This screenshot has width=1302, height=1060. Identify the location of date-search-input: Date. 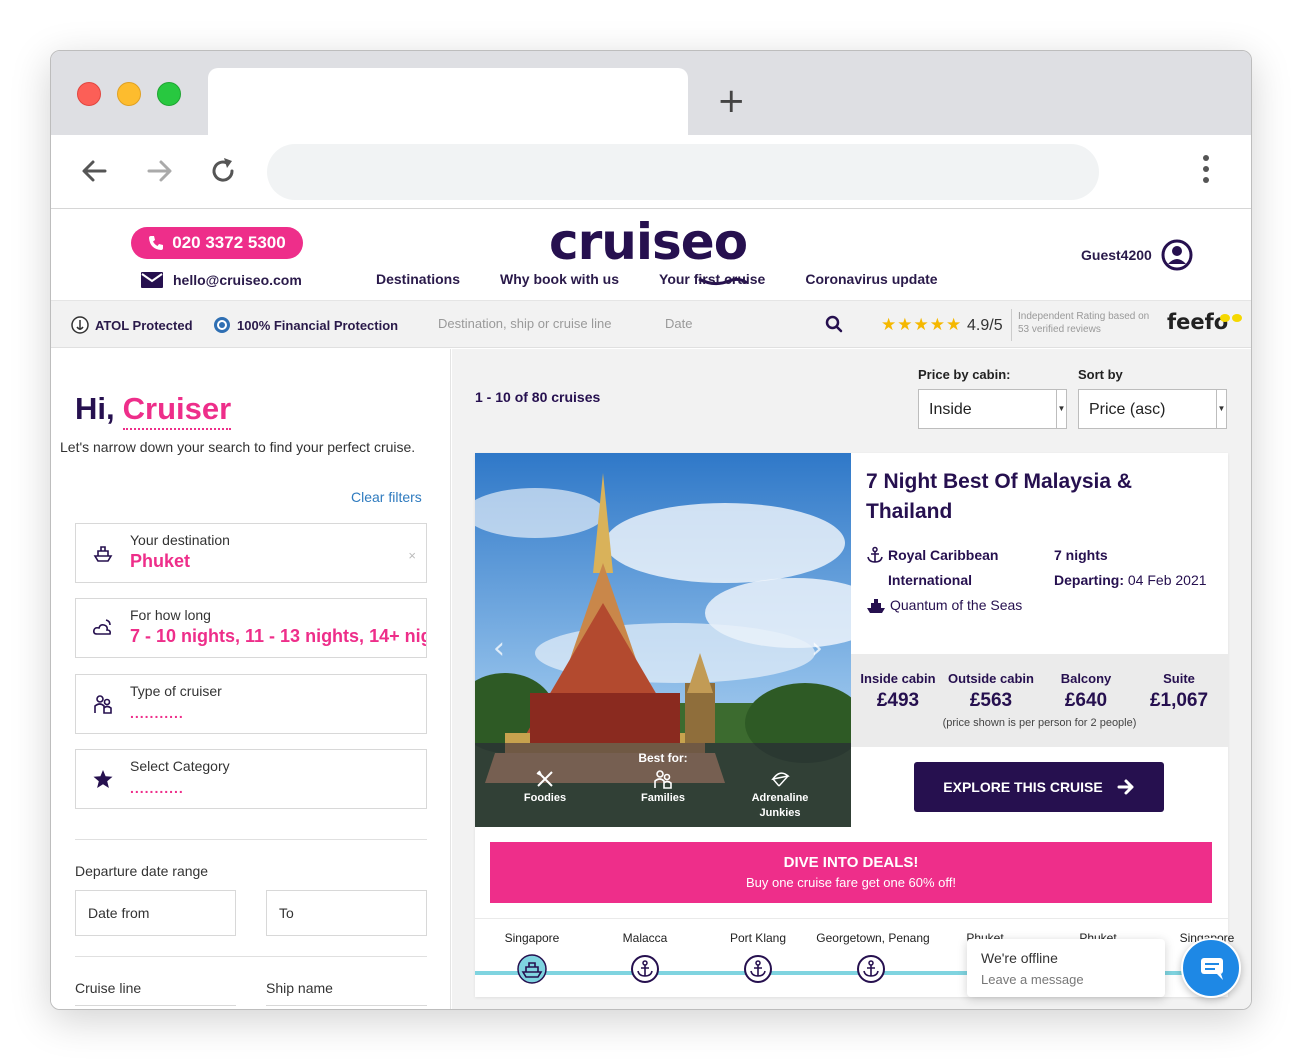
(678, 323).